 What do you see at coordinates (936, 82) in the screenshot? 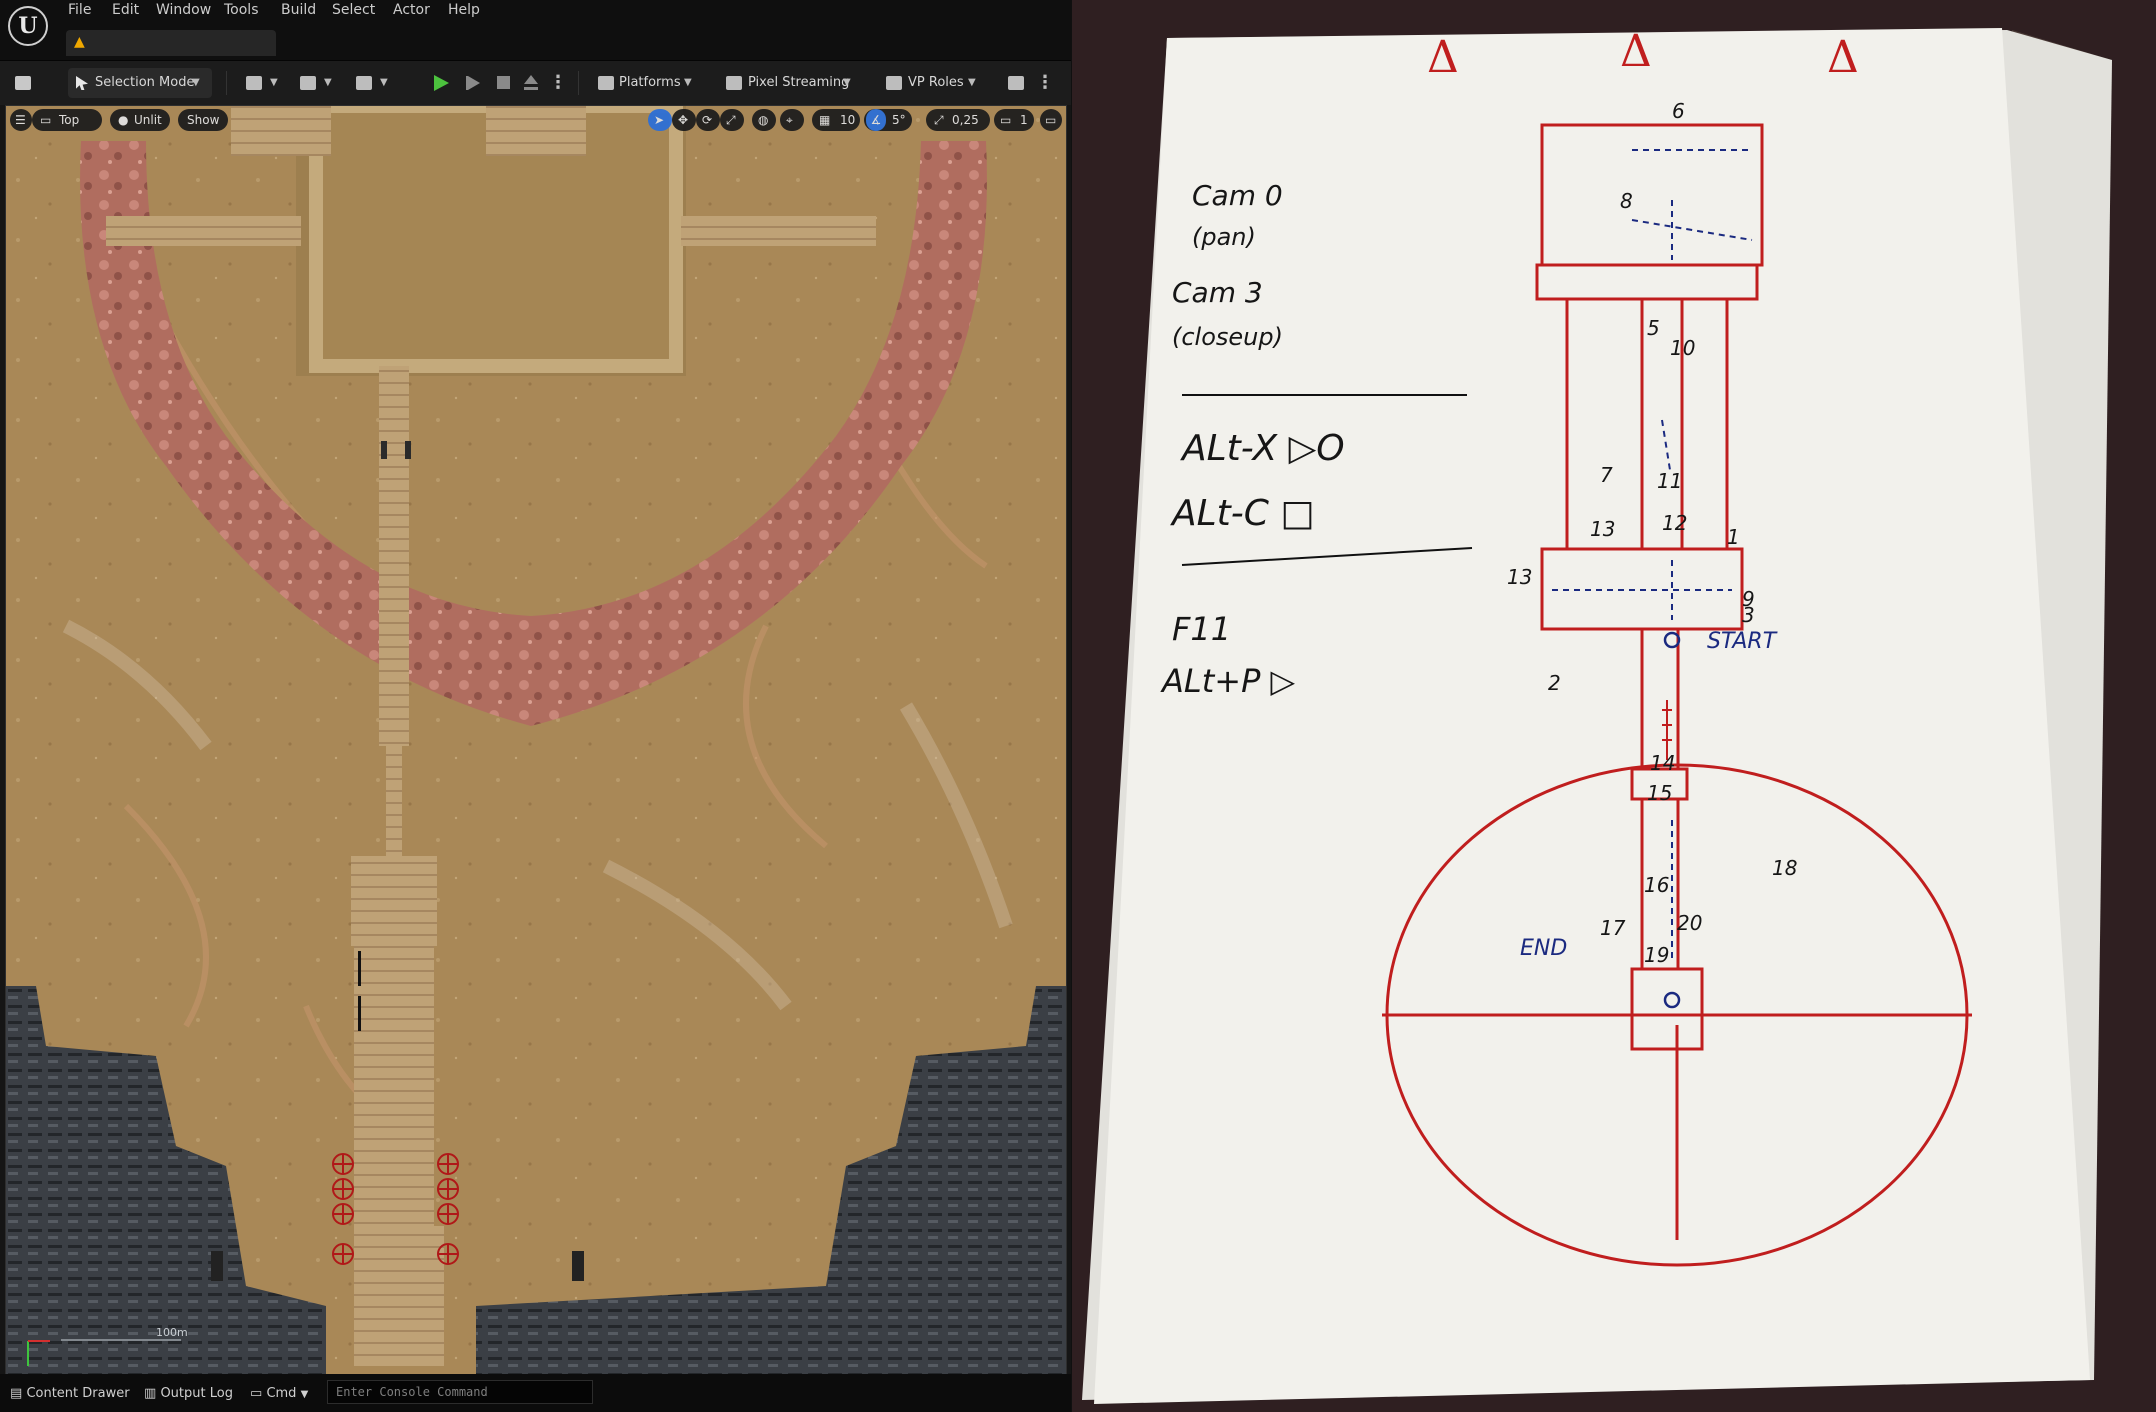
I see `vp-roles-label: VP Roles` at bounding box center [936, 82].